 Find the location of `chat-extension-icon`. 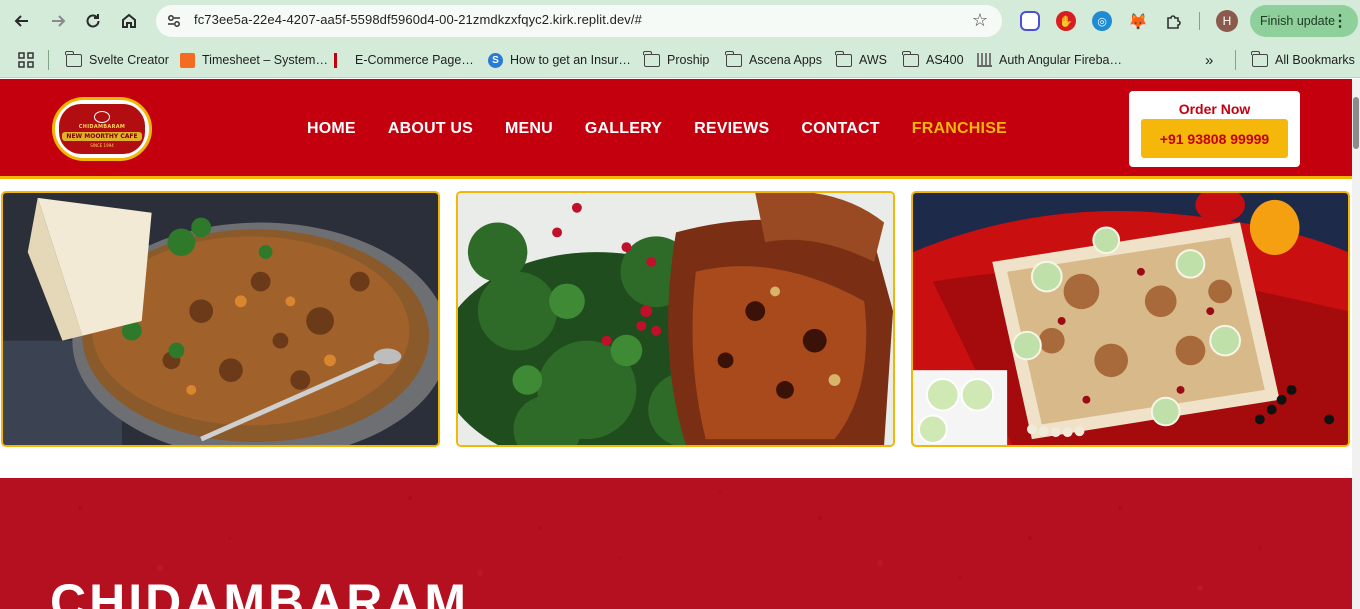

chat-extension-icon is located at coordinates (1030, 21).